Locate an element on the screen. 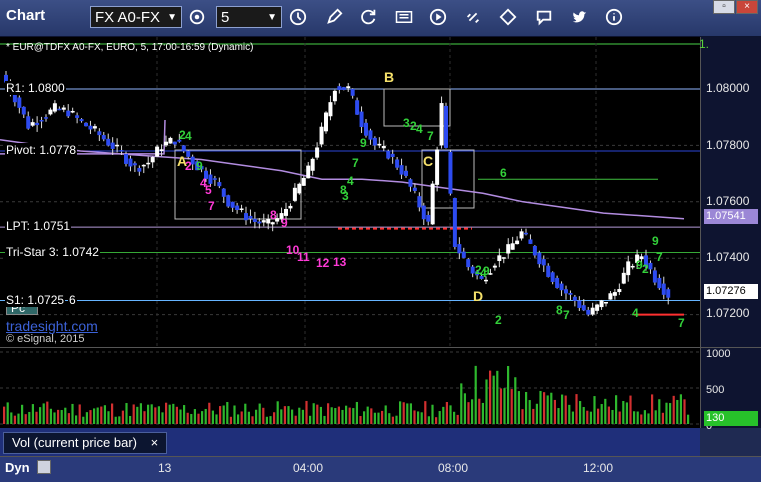 The height and width of the screenshot is (482, 761). refresh-icon is located at coordinates (369, 17).